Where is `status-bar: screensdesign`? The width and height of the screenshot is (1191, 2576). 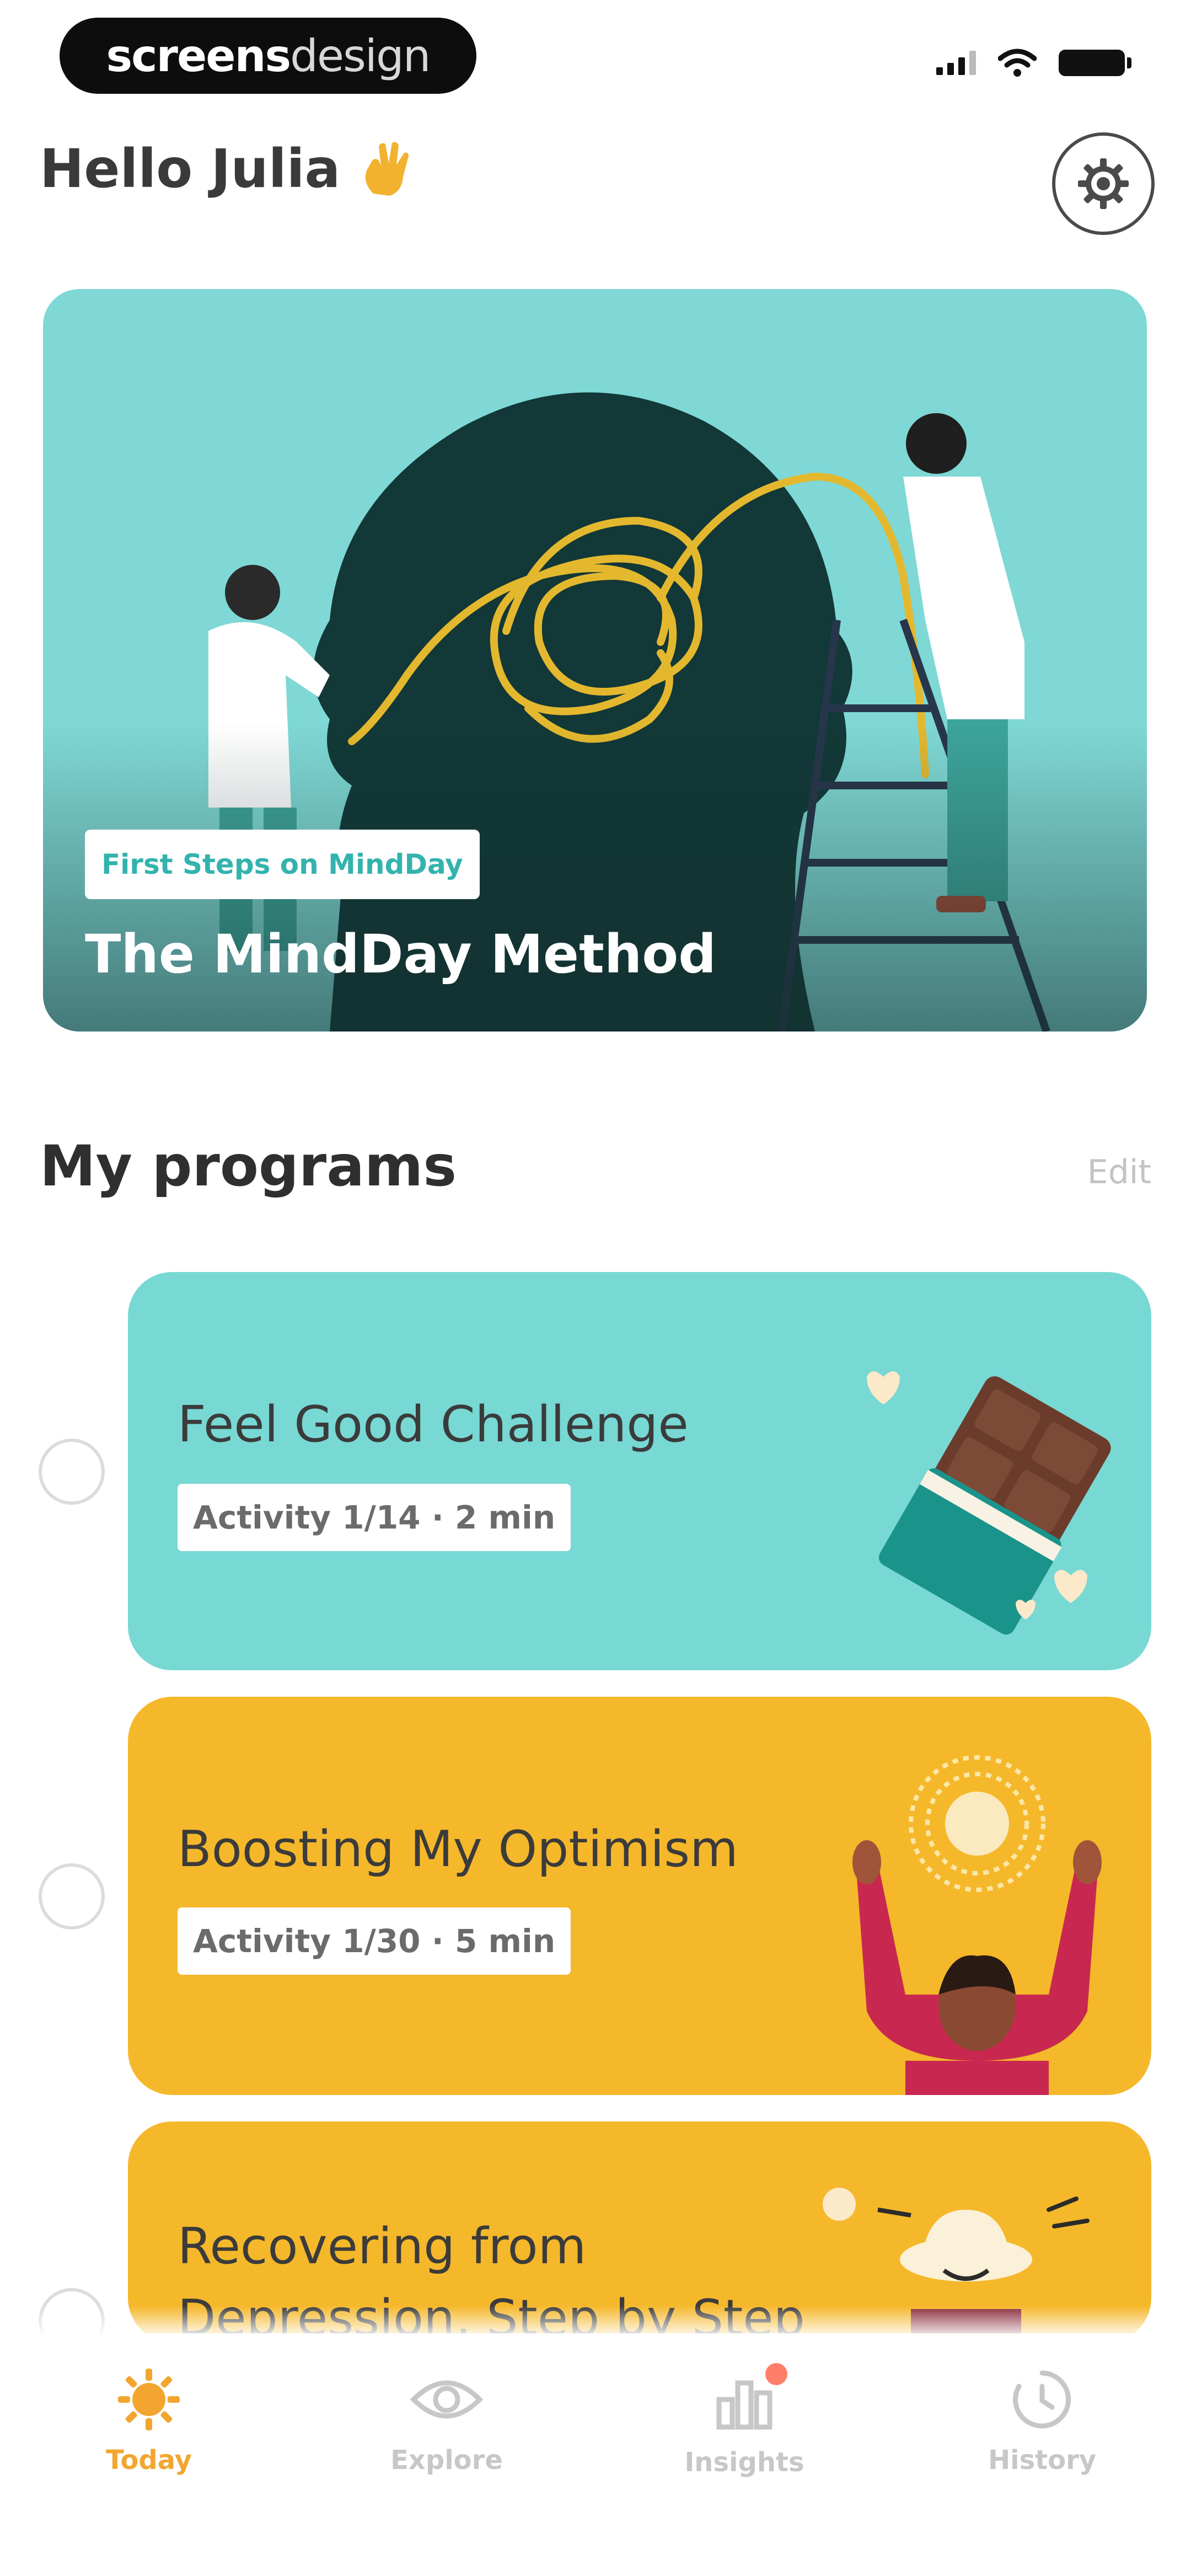 status-bar: screensdesign is located at coordinates (595, 55).